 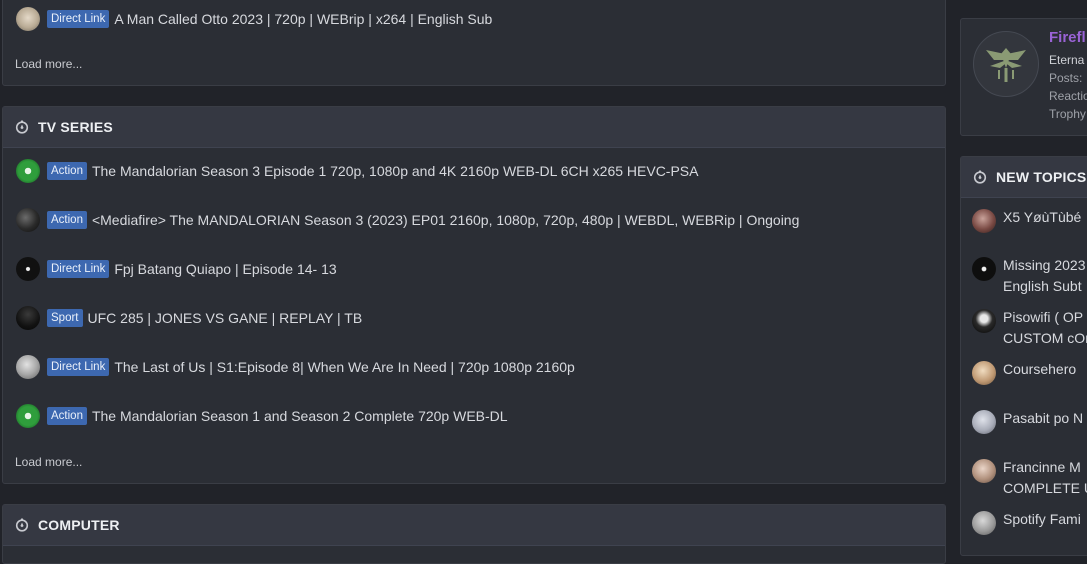 I want to click on list-item: X5 YøùTùbé, so click(x=1026, y=220).